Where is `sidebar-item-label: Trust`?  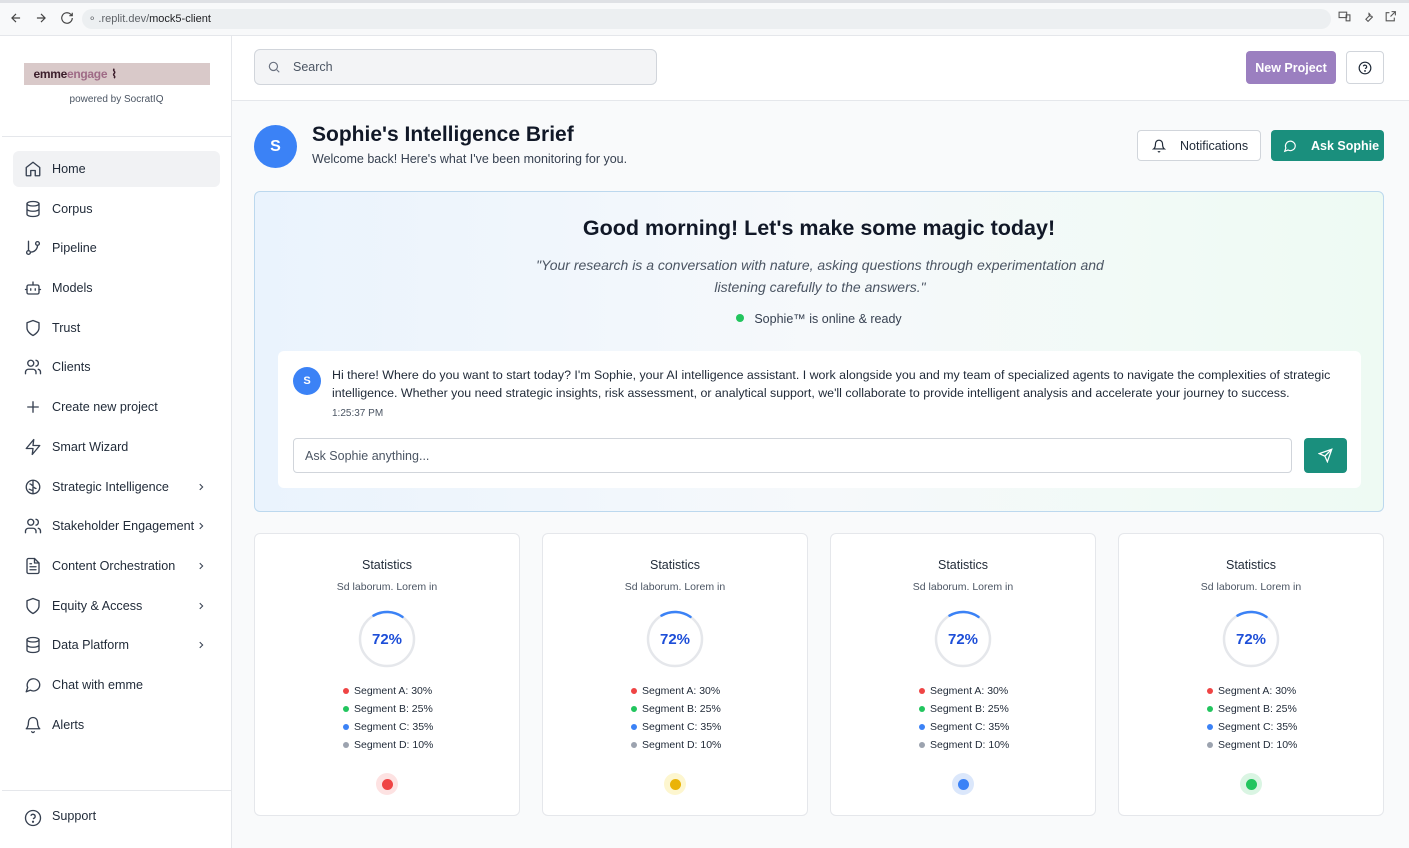
sidebar-item-label: Trust is located at coordinates (66, 327).